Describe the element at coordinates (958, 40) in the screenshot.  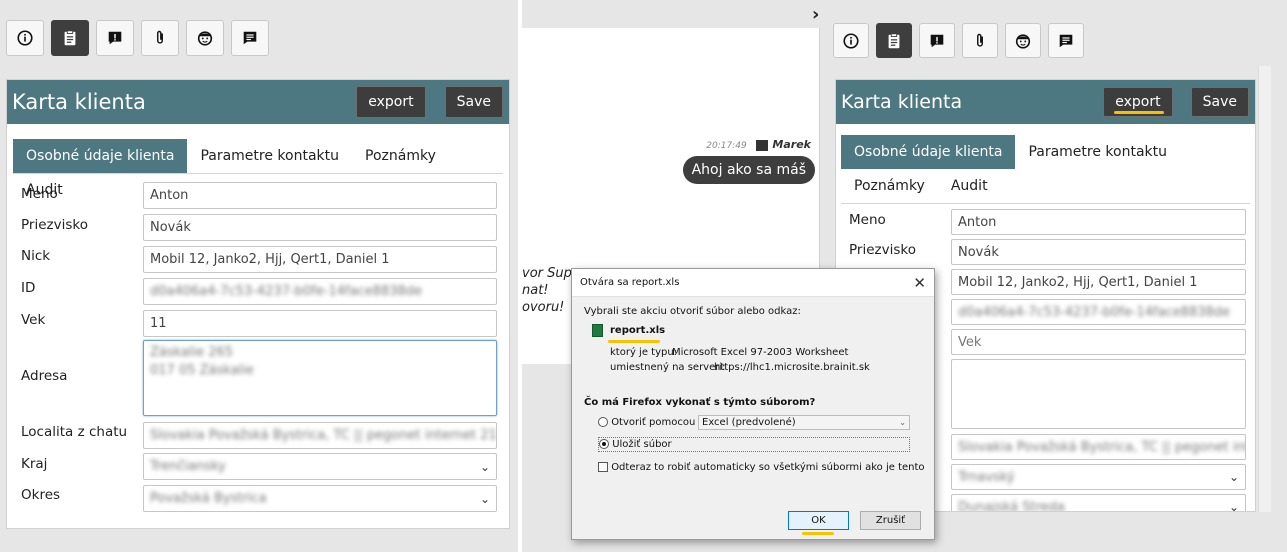
I see `right-icon-toolbar` at that location.